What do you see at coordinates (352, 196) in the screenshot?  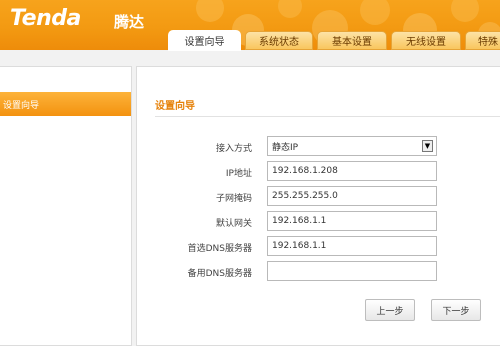 I see `subnet-mask-input` at bounding box center [352, 196].